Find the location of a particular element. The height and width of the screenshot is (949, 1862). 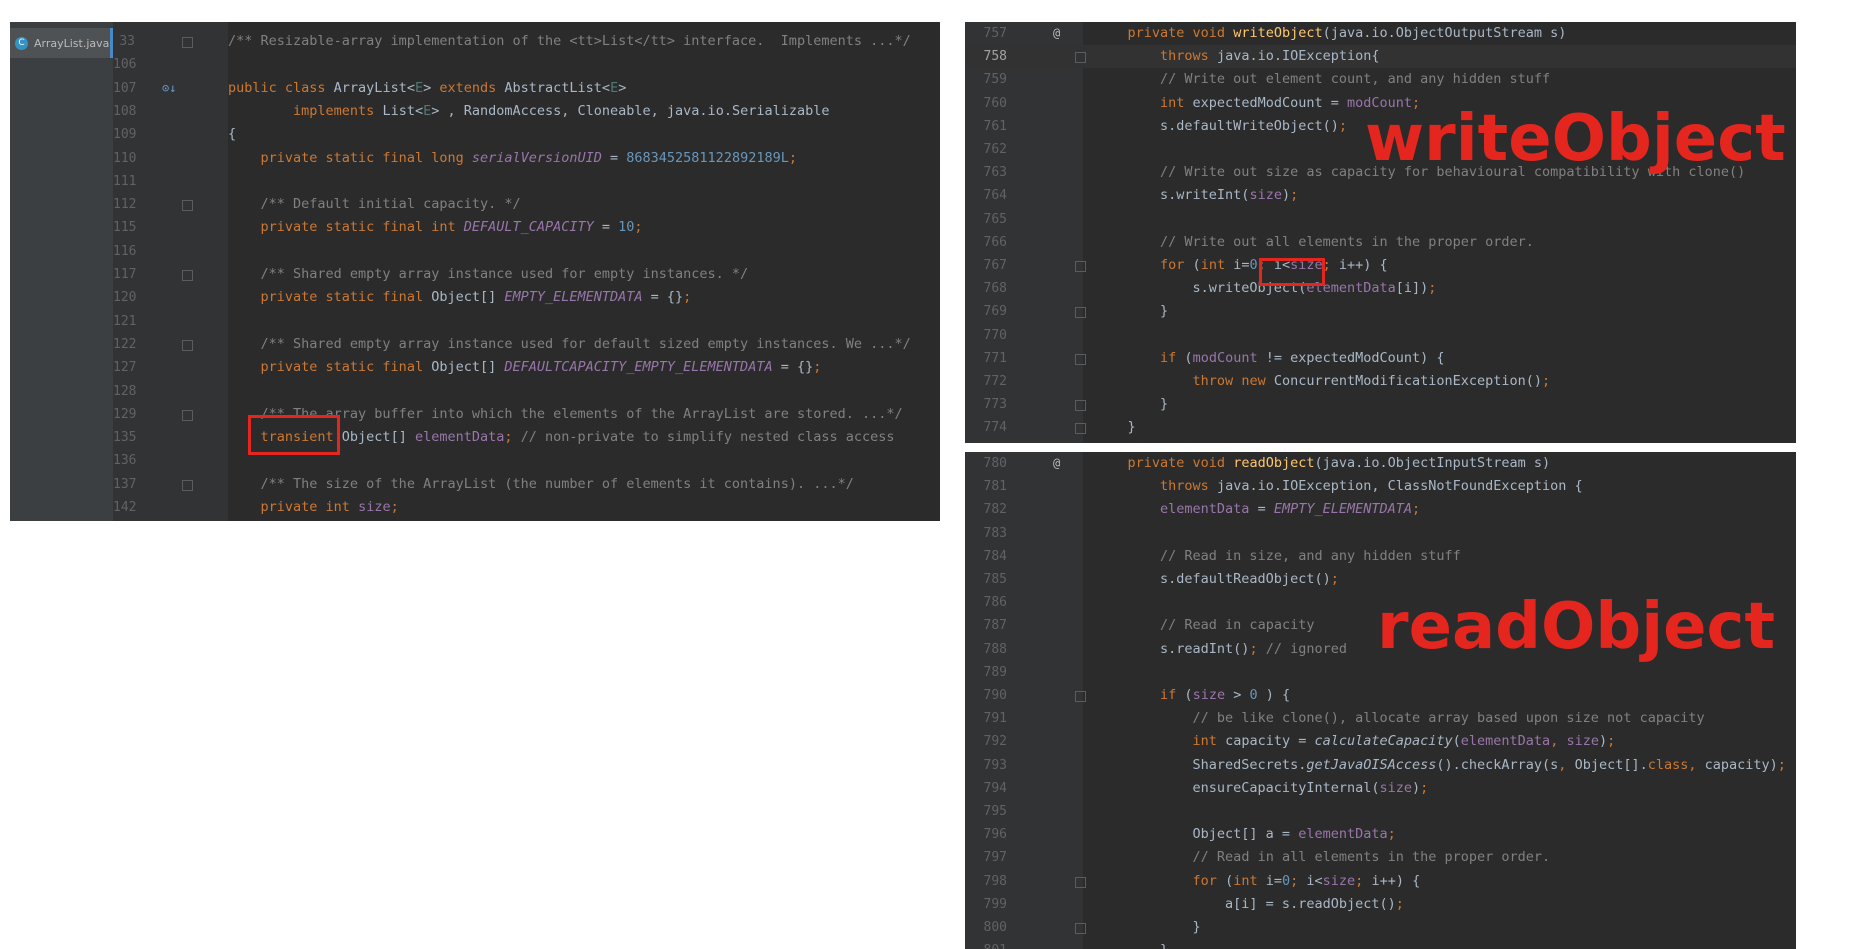

code-line: 769 } is located at coordinates (1380, 311).